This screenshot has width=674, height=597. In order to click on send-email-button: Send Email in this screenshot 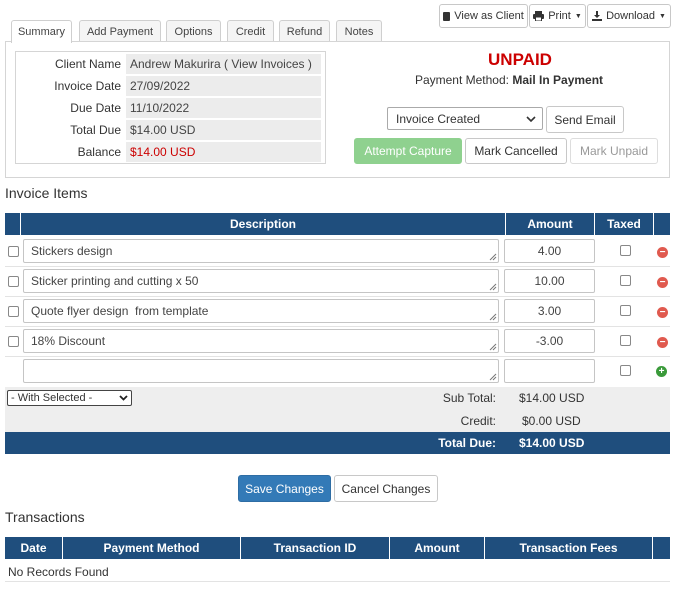, I will do `click(585, 119)`.